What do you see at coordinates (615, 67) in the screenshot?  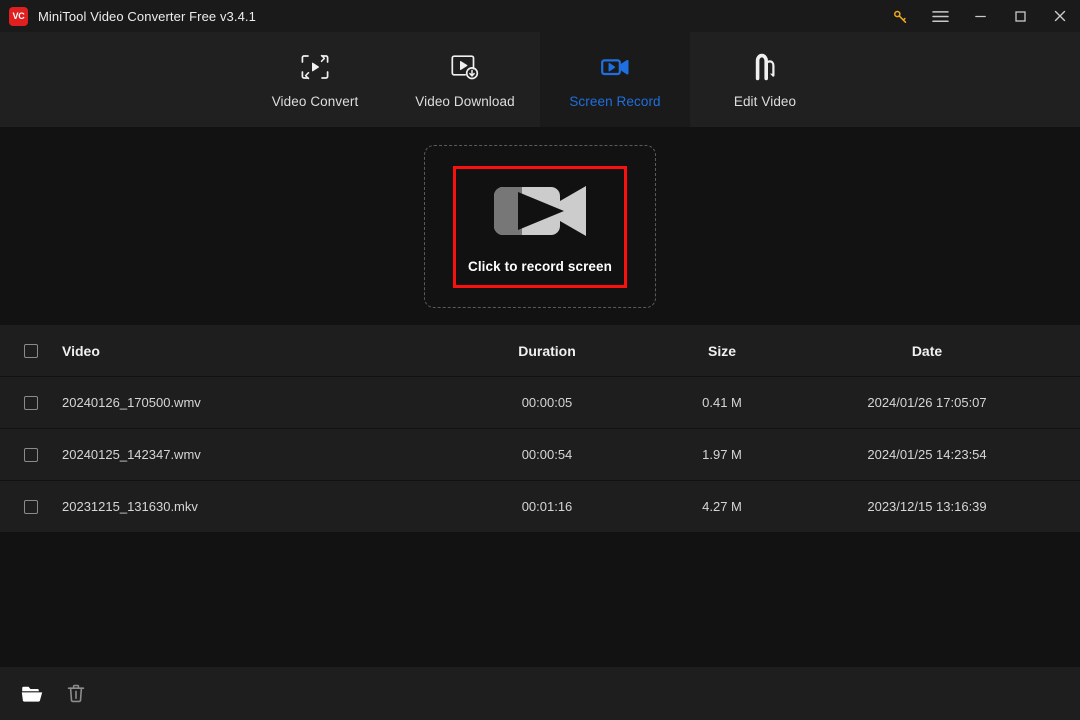 I see `screen-record-icon` at bounding box center [615, 67].